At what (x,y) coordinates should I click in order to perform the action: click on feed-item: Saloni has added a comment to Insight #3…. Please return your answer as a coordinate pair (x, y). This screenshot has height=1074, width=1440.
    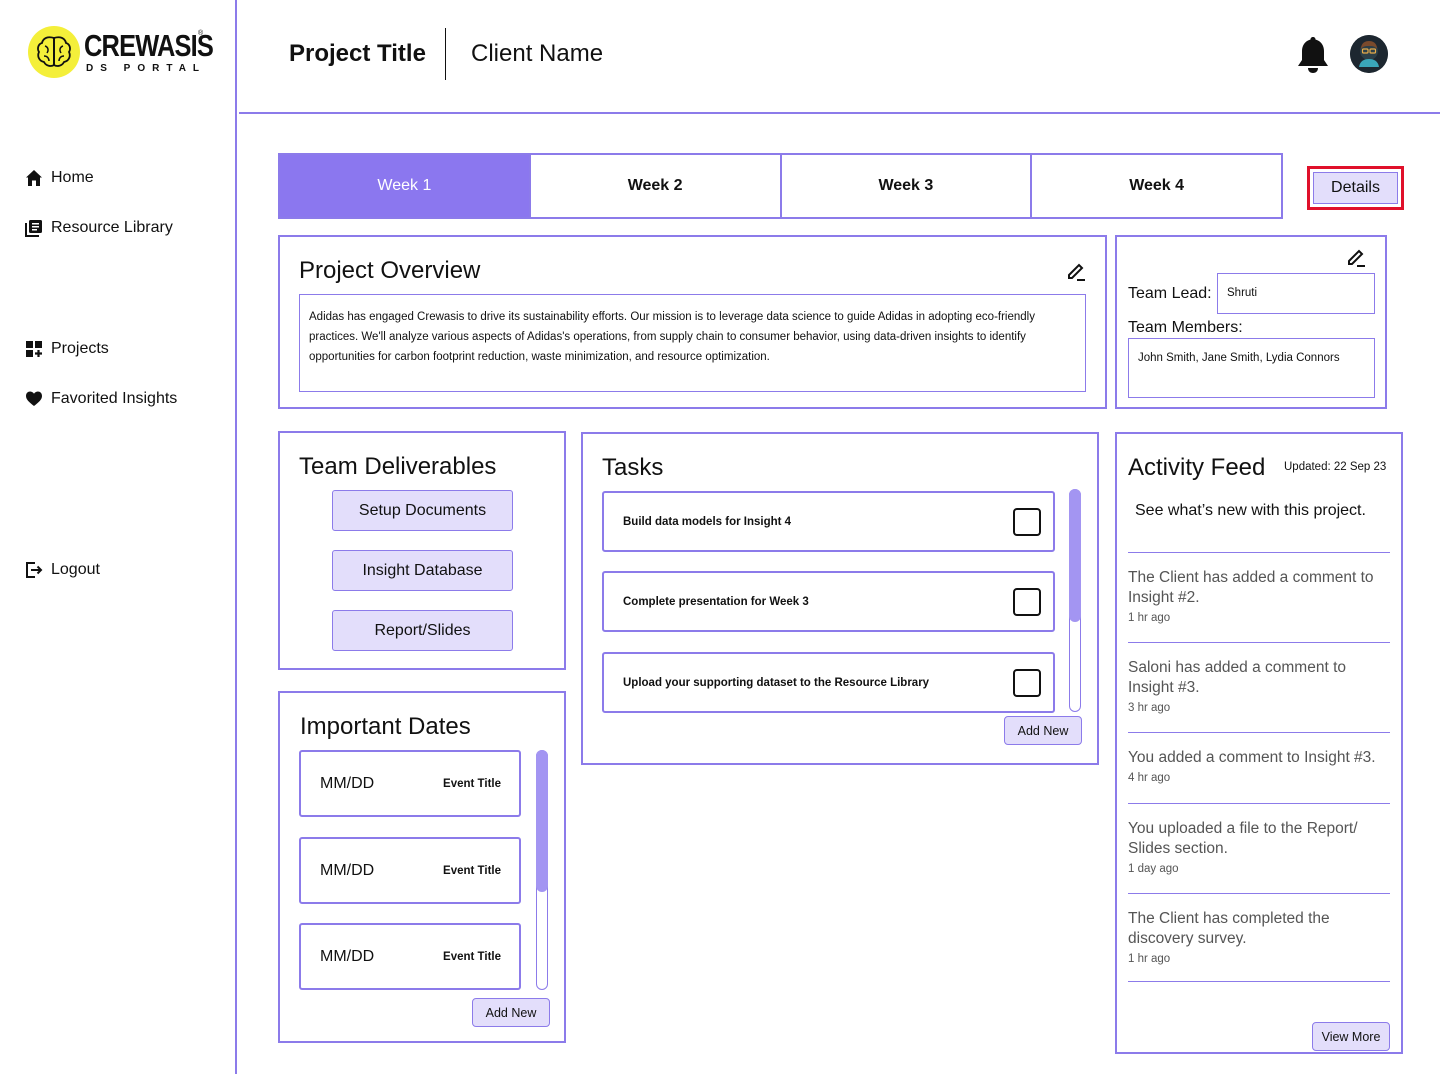
    Looking at the image, I should click on (1259, 678).